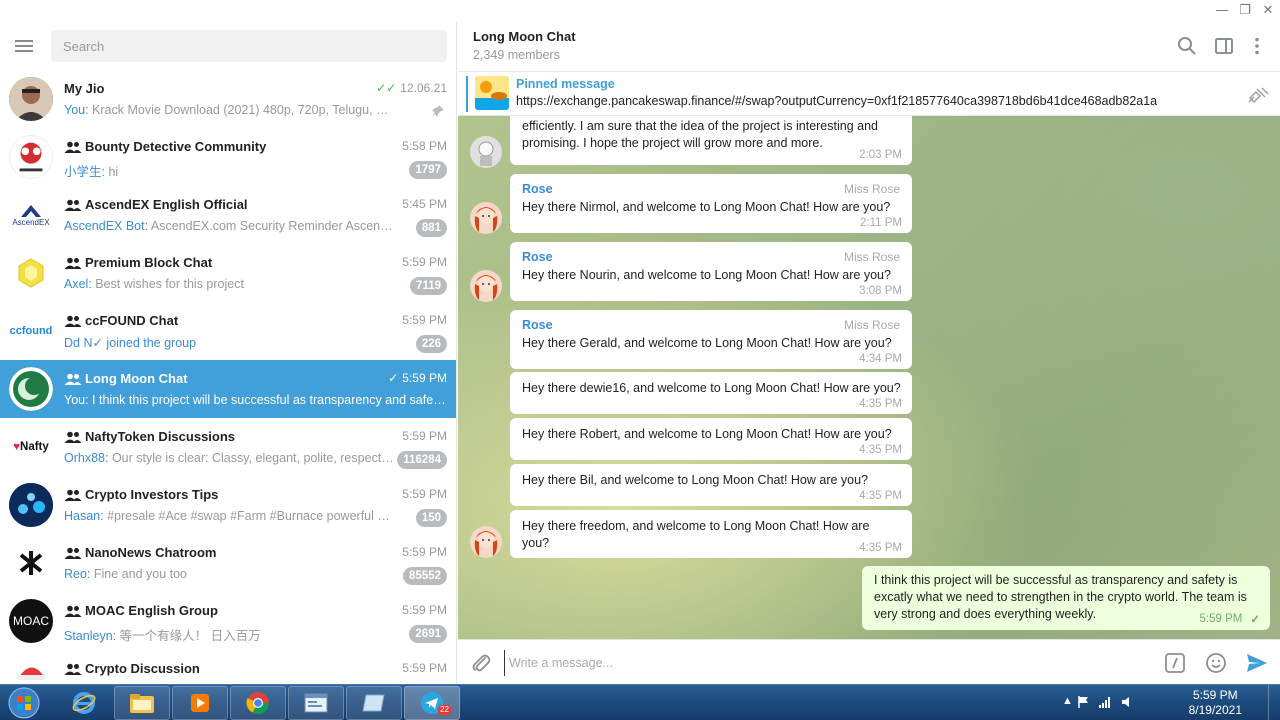 The width and height of the screenshot is (1280, 720). What do you see at coordinates (31, 99) in the screenshot?
I see `person-photo-icon` at bounding box center [31, 99].